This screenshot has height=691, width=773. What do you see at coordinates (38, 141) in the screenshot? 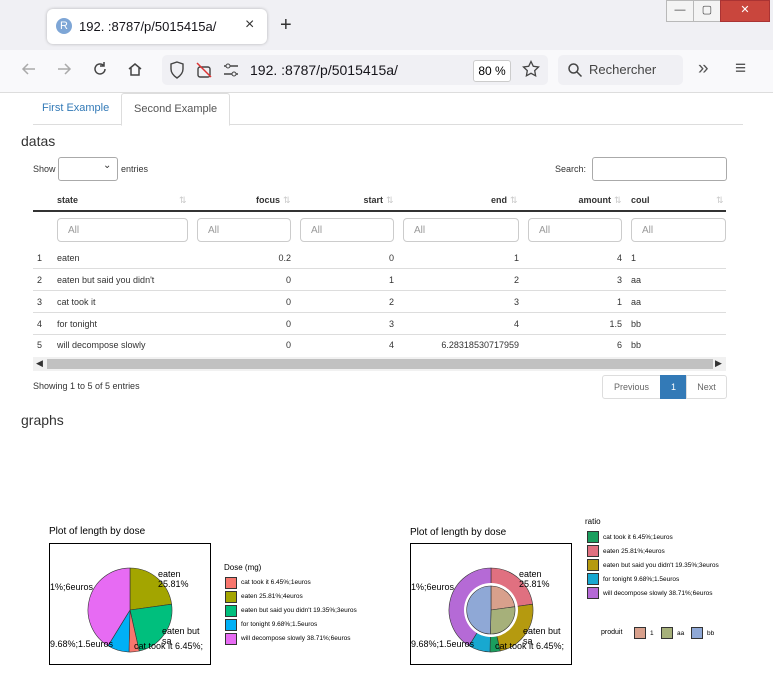
I see `datas-title: datas` at bounding box center [38, 141].